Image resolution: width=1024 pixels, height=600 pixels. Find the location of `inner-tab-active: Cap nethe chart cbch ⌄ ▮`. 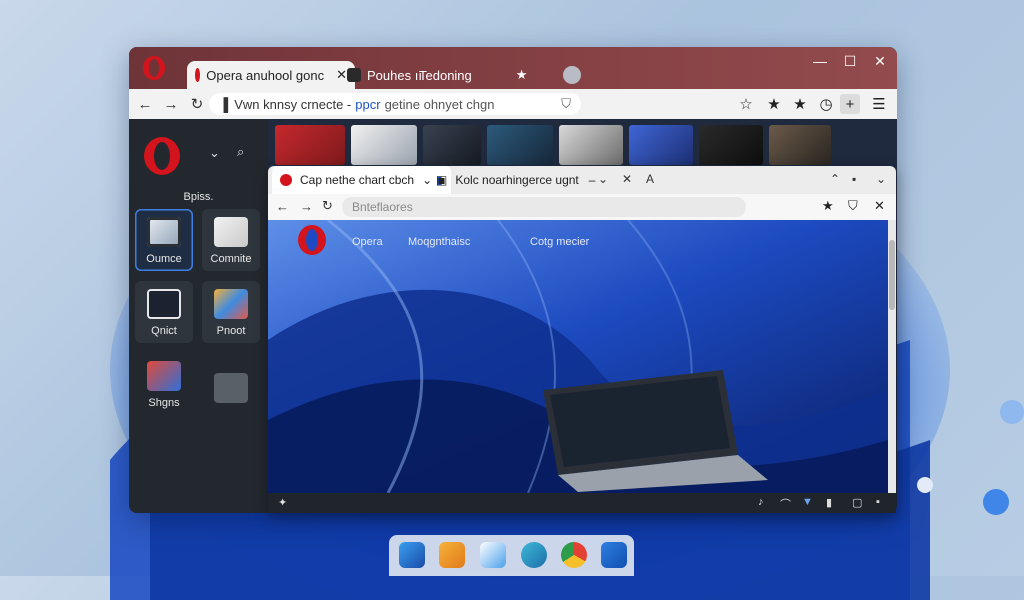

inner-tab-active: Cap nethe chart cbch ⌄ ▮ is located at coordinates (361, 180).